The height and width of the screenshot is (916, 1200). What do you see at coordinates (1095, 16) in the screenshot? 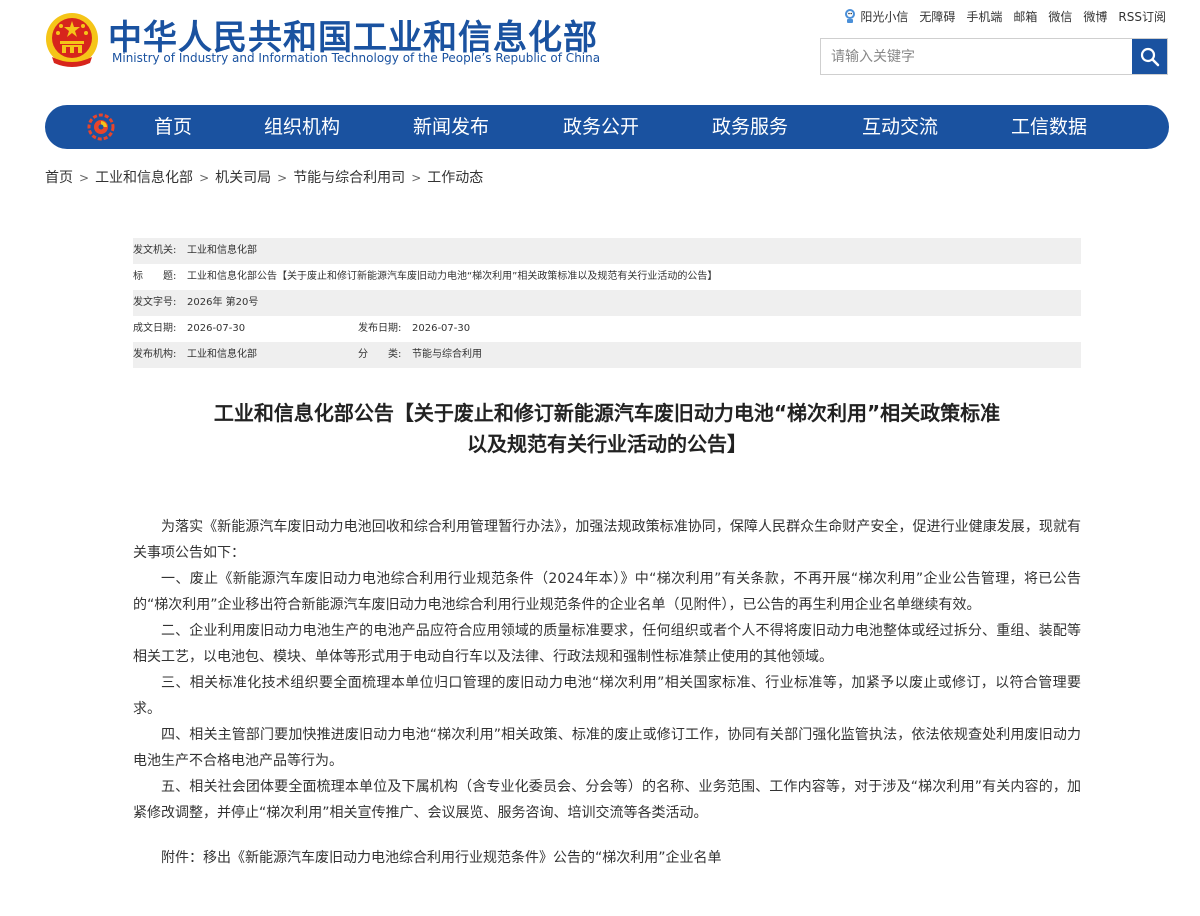
I see `weibo-link: 微博` at bounding box center [1095, 16].